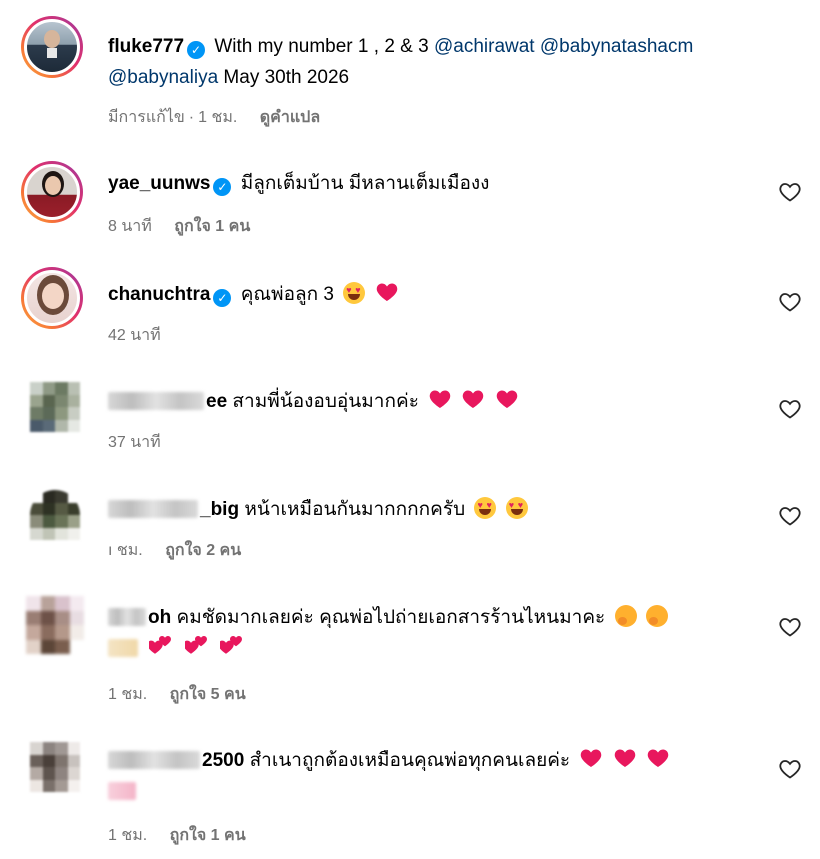 The width and height of the screenshot is (820, 859). I want to click on caption-date: May 30th 2026, so click(286, 77).